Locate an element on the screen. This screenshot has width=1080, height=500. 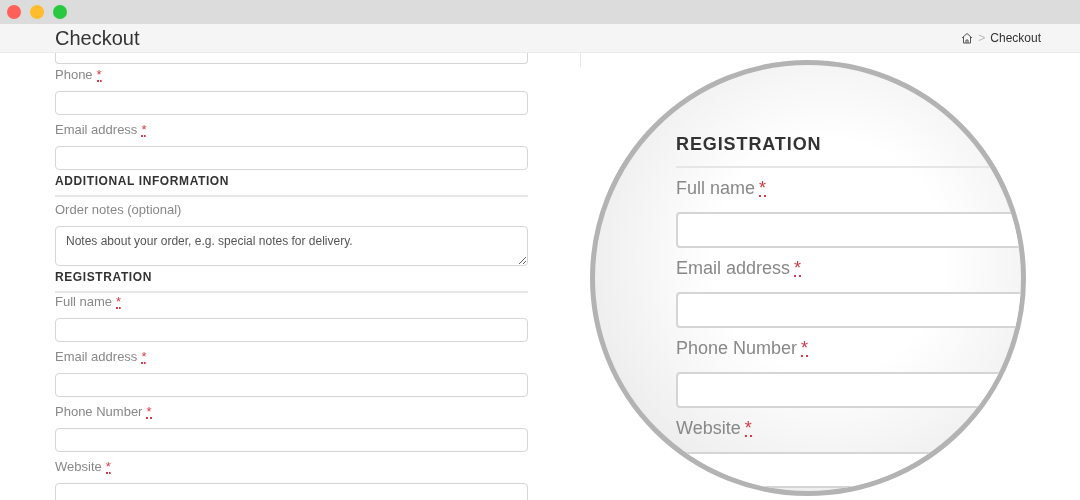
page-title: Checkout is located at coordinates (97, 38).